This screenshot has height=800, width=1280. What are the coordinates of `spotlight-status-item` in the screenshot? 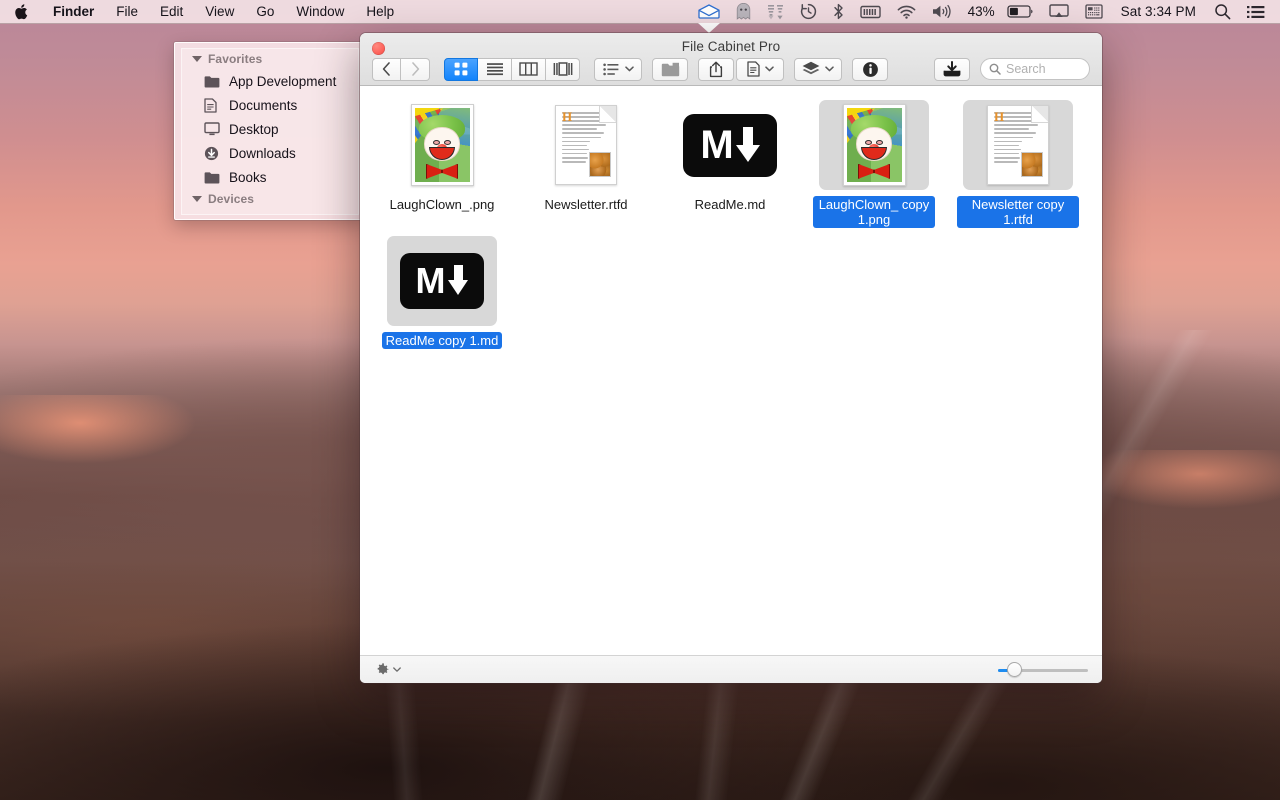 It's located at (1222, 12).